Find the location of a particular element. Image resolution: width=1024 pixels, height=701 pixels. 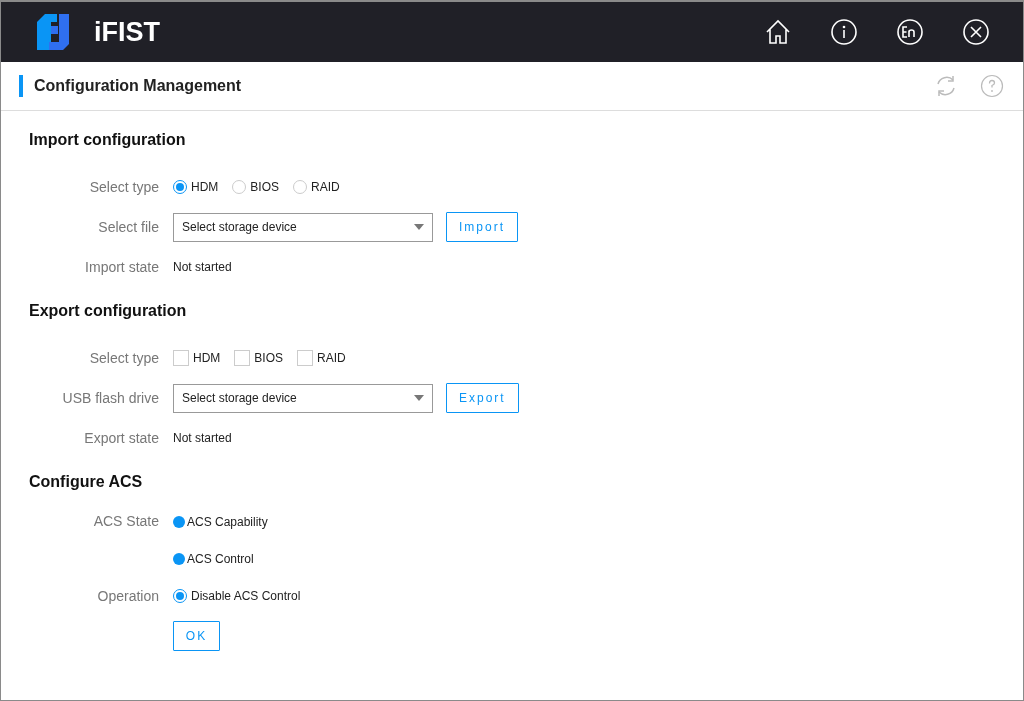

close-icon is located at coordinates (976, 32).